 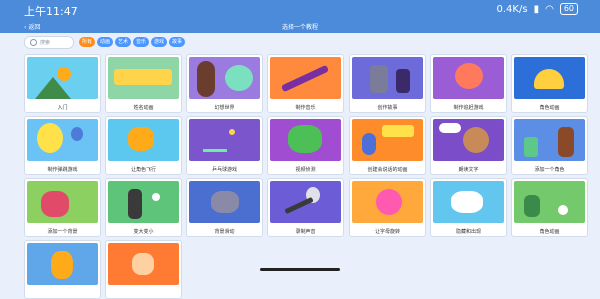 What do you see at coordinates (62, 232) in the screenshot?
I see `tutorial-label: 添加一个背景` at bounding box center [62, 232].